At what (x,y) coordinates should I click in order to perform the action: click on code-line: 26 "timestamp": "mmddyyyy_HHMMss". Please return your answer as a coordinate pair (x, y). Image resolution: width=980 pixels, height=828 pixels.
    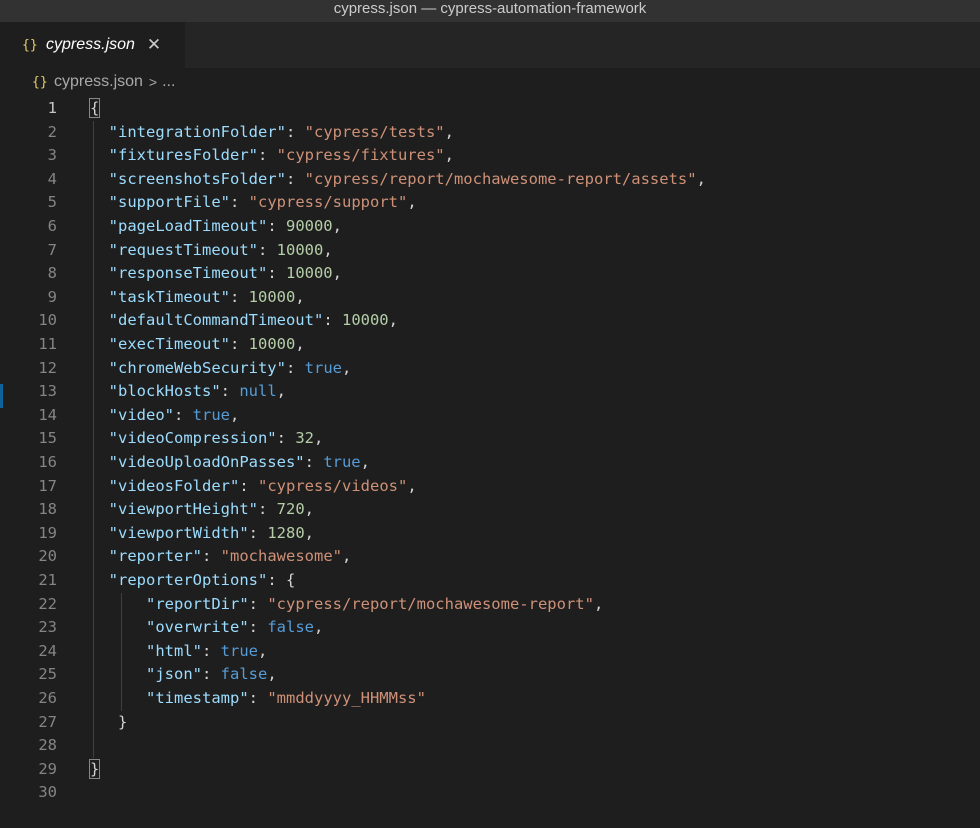
    Looking at the image, I should click on (490, 699).